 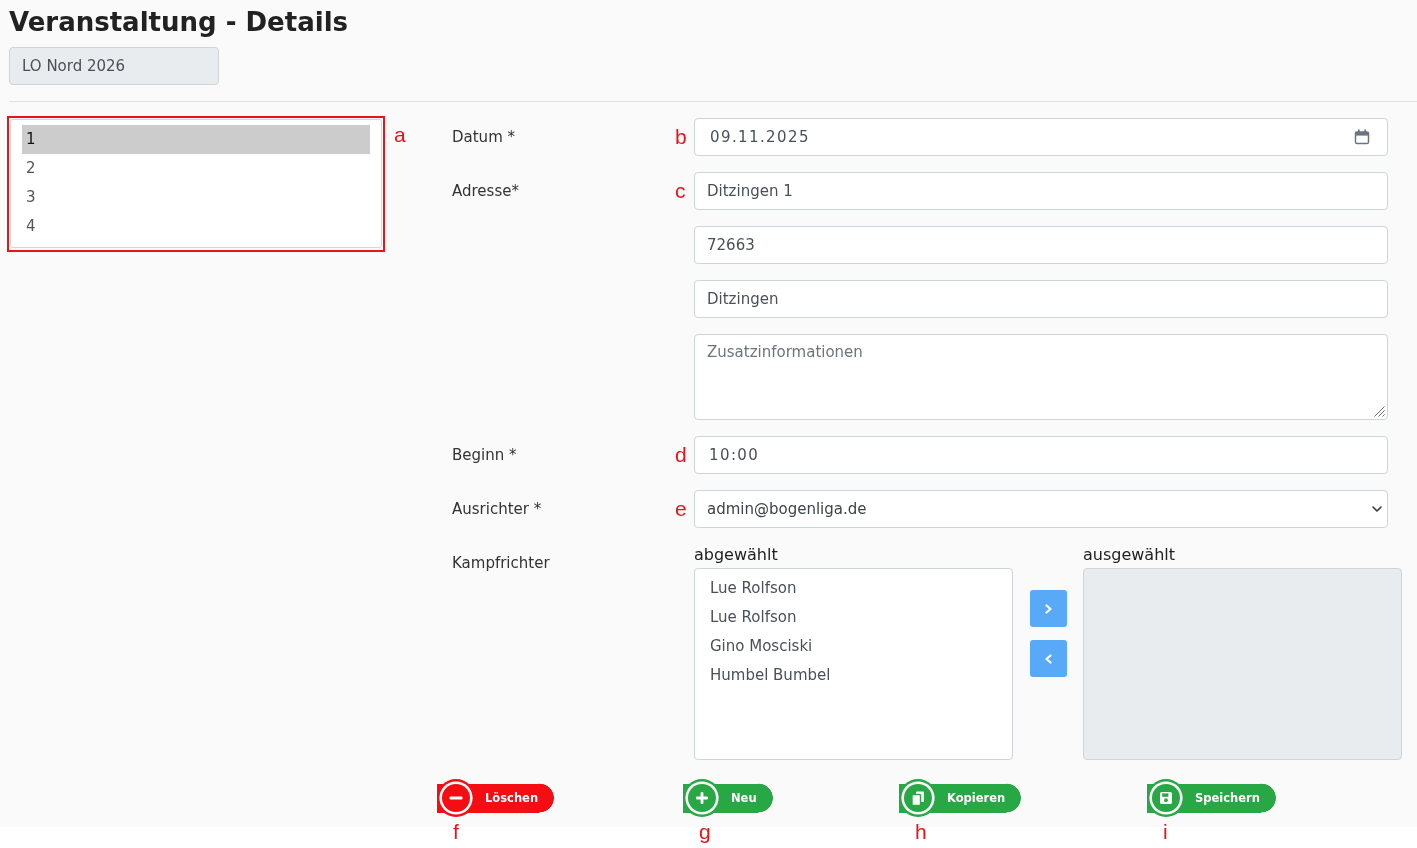 What do you see at coordinates (196, 168) in the screenshot?
I see `list-item: 2` at bounding box center [196, 168].